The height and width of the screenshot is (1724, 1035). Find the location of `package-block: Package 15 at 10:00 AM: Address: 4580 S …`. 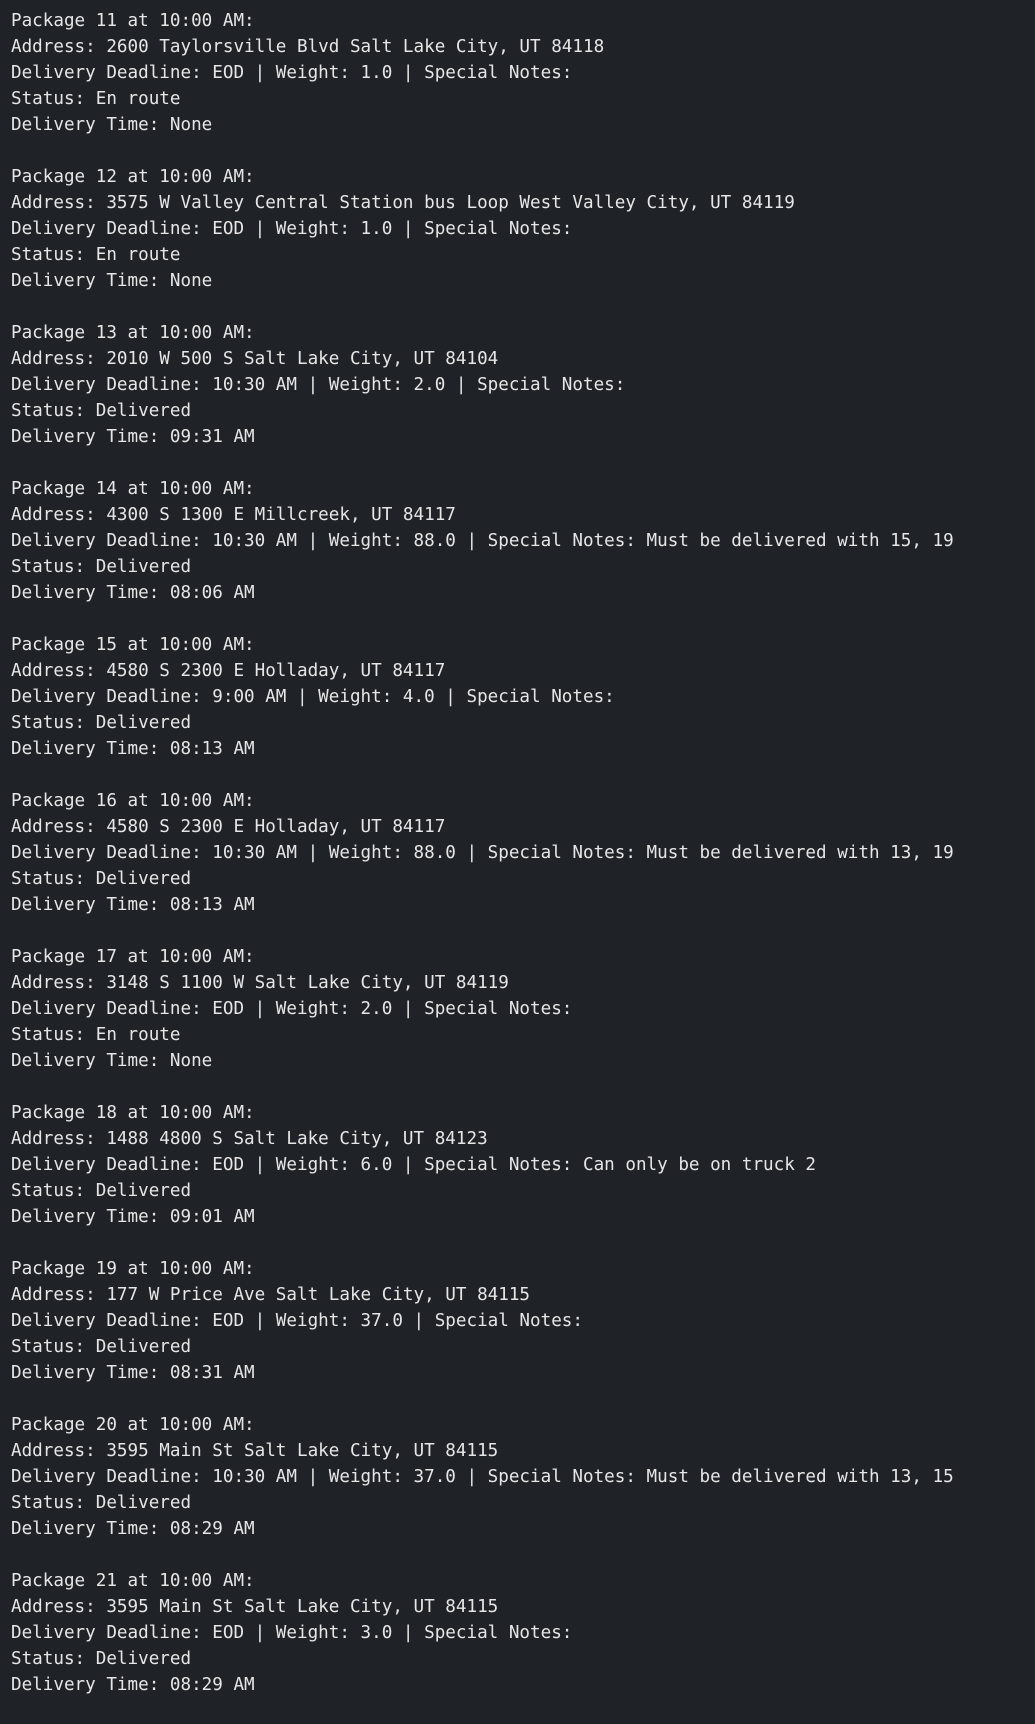

package-block: Package 15 at 10:00 AM: Address: 4580 S … is located at coordinates (520, 697).